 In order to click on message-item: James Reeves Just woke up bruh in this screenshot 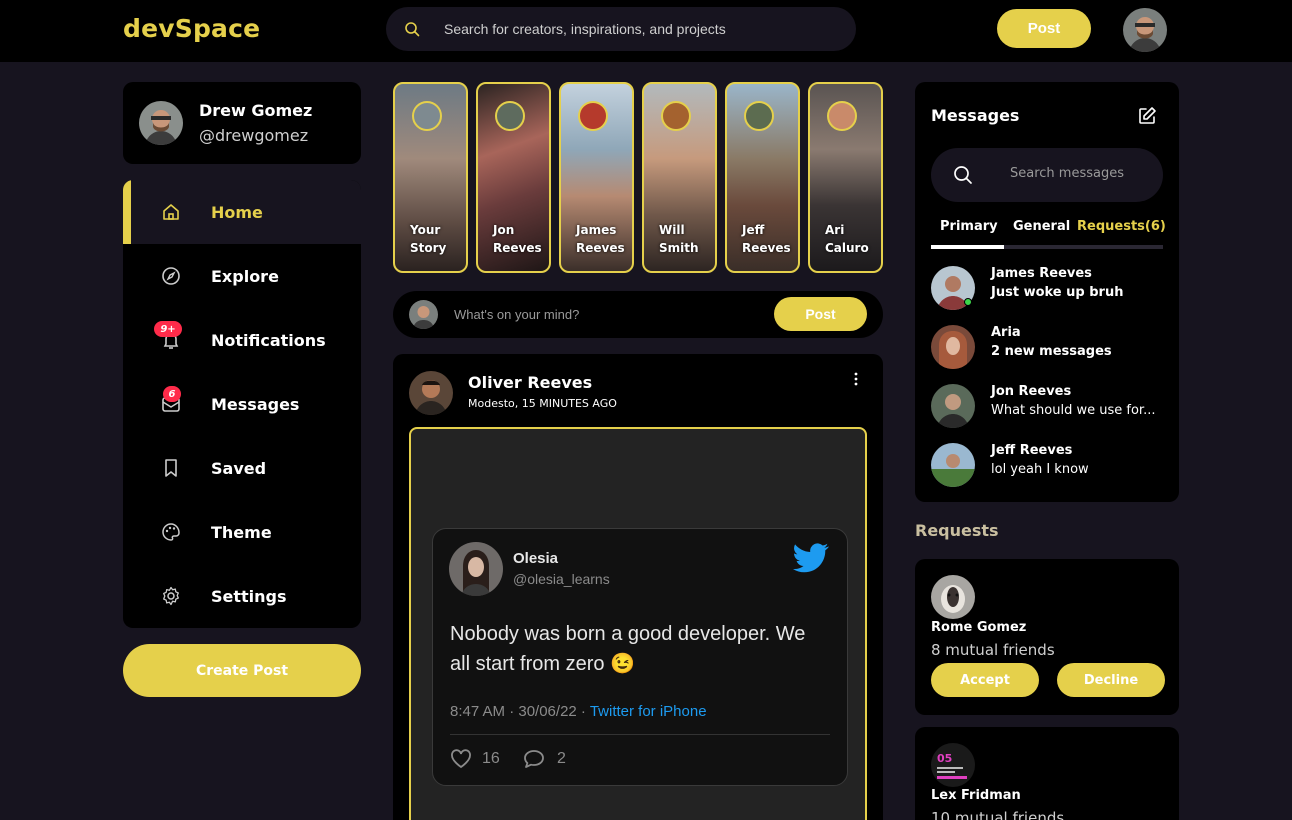, I will do `click(1047, 289)`.